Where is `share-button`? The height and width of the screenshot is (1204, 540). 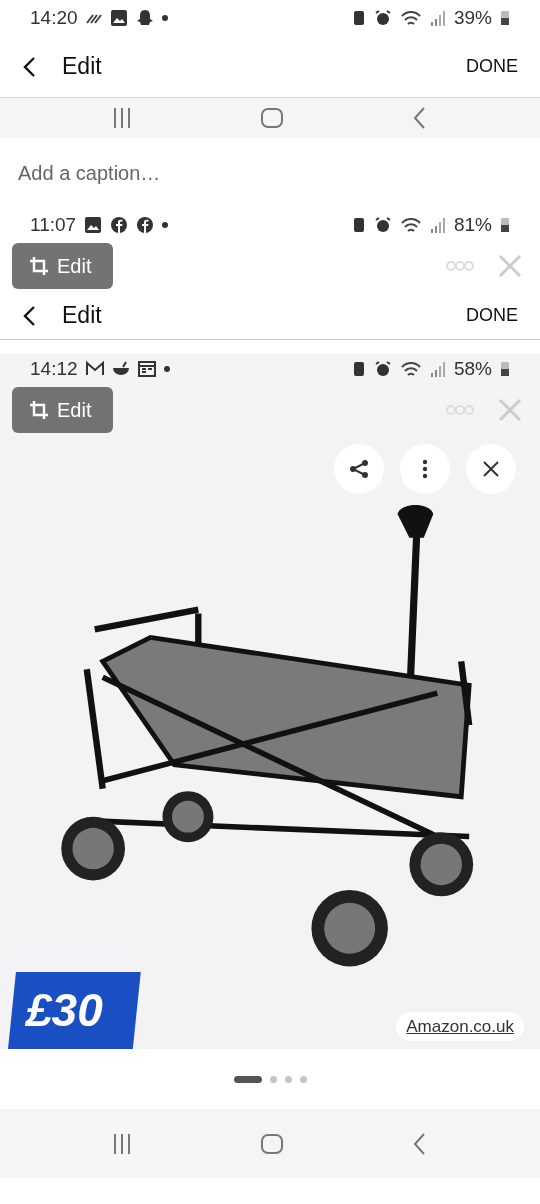 share-button is located at coordinates (359, 469).